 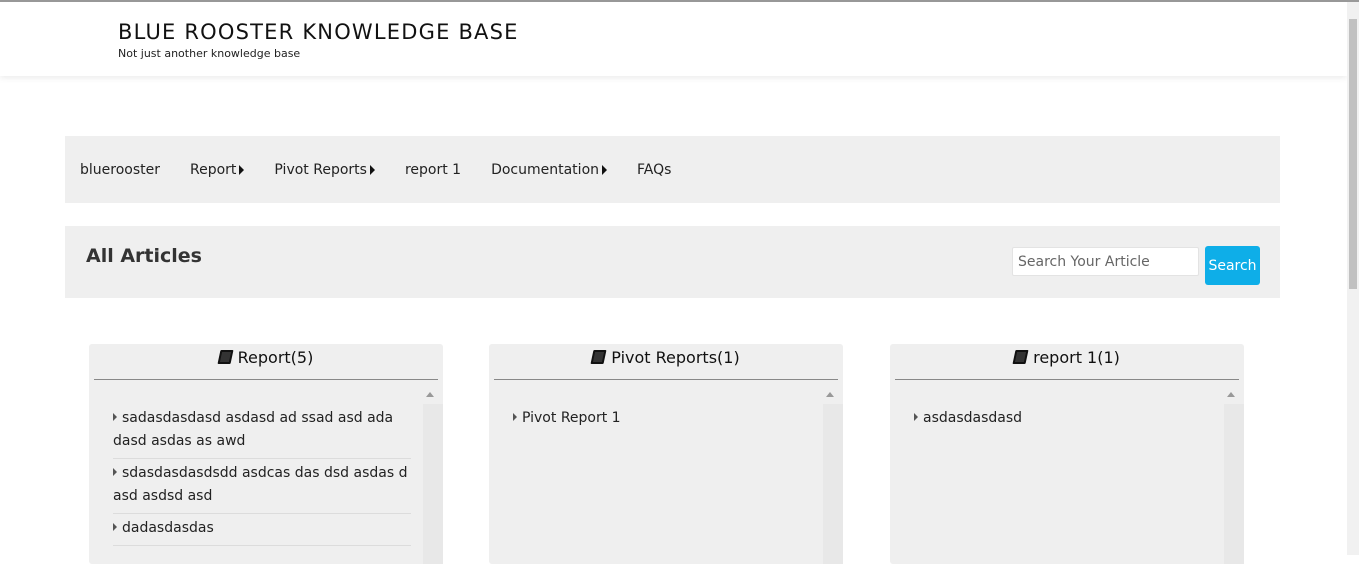 What do you see at coordinates (675, 357) in the screenshot?
I see `category-title-text: Pivot Reports(1)` at bounding box center [675, 357].